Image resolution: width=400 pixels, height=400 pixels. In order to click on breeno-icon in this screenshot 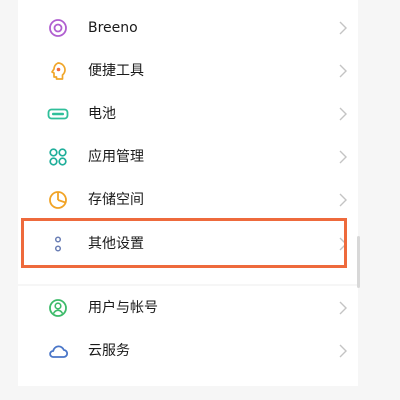, I will do `click(58, 28)`.